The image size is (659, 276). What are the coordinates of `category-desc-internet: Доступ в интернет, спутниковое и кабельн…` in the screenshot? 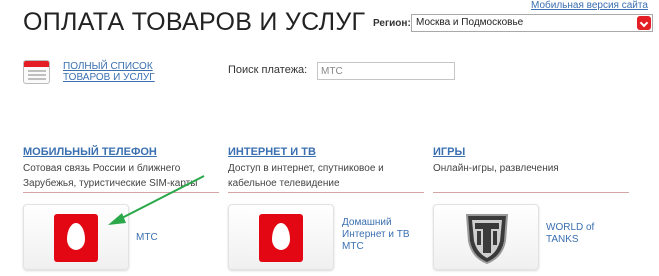 It's located at (306, 176).